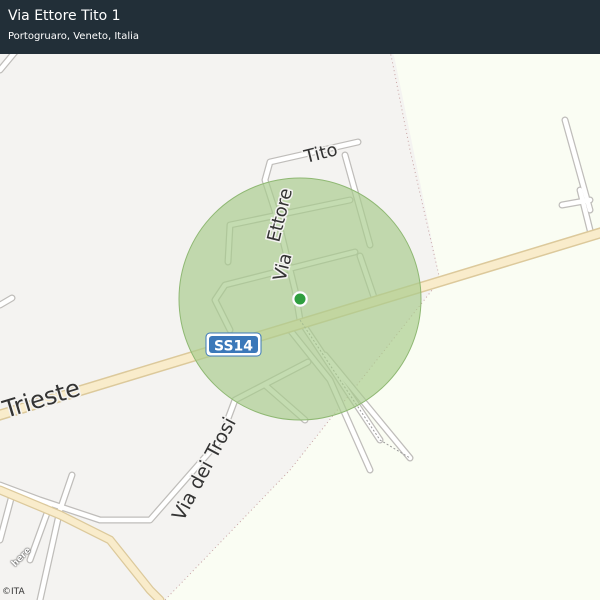 Image resolution: width=600 pixels, height=600 pixels. What do you see at coordinates (64, 16) in the screenshot?
I see `location-title: Via Ettore Tito 1` at bounding box center [64, 16].